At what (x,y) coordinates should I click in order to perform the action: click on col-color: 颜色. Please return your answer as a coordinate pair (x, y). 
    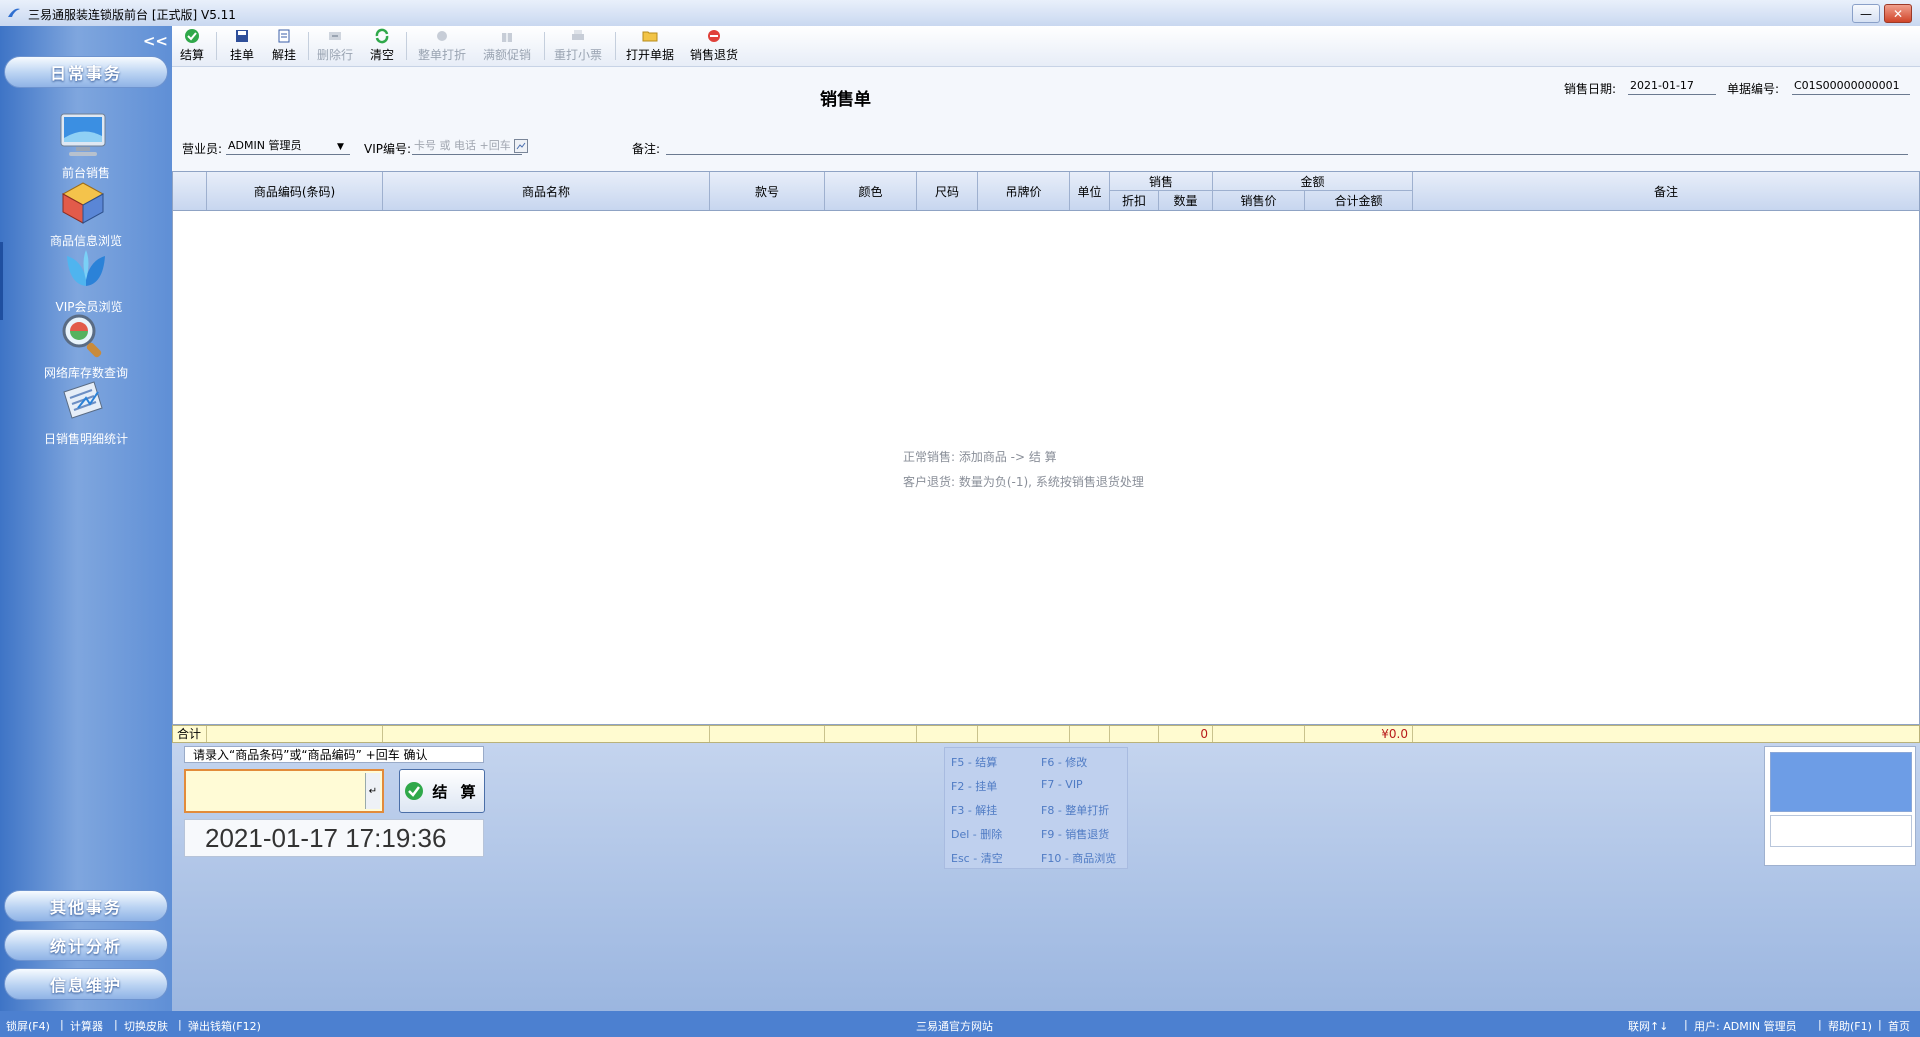
    Looking at the image, I should click on (871, 191).